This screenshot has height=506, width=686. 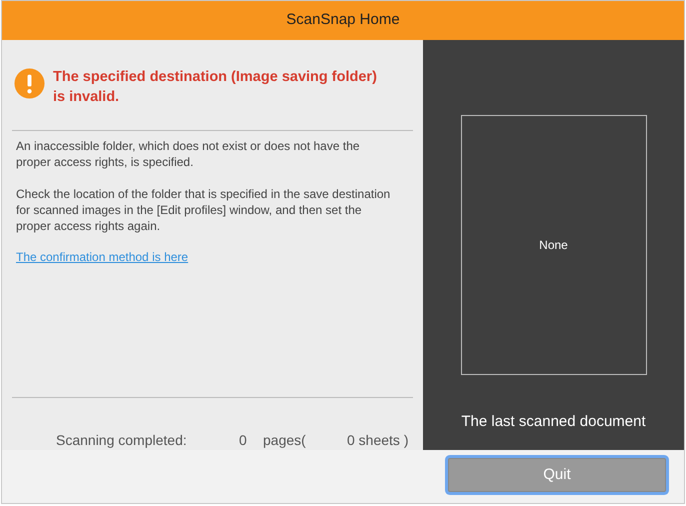 I want to click on error-title: The specified destination (Image saving folder) is invalid., so click(x=215, y=87).